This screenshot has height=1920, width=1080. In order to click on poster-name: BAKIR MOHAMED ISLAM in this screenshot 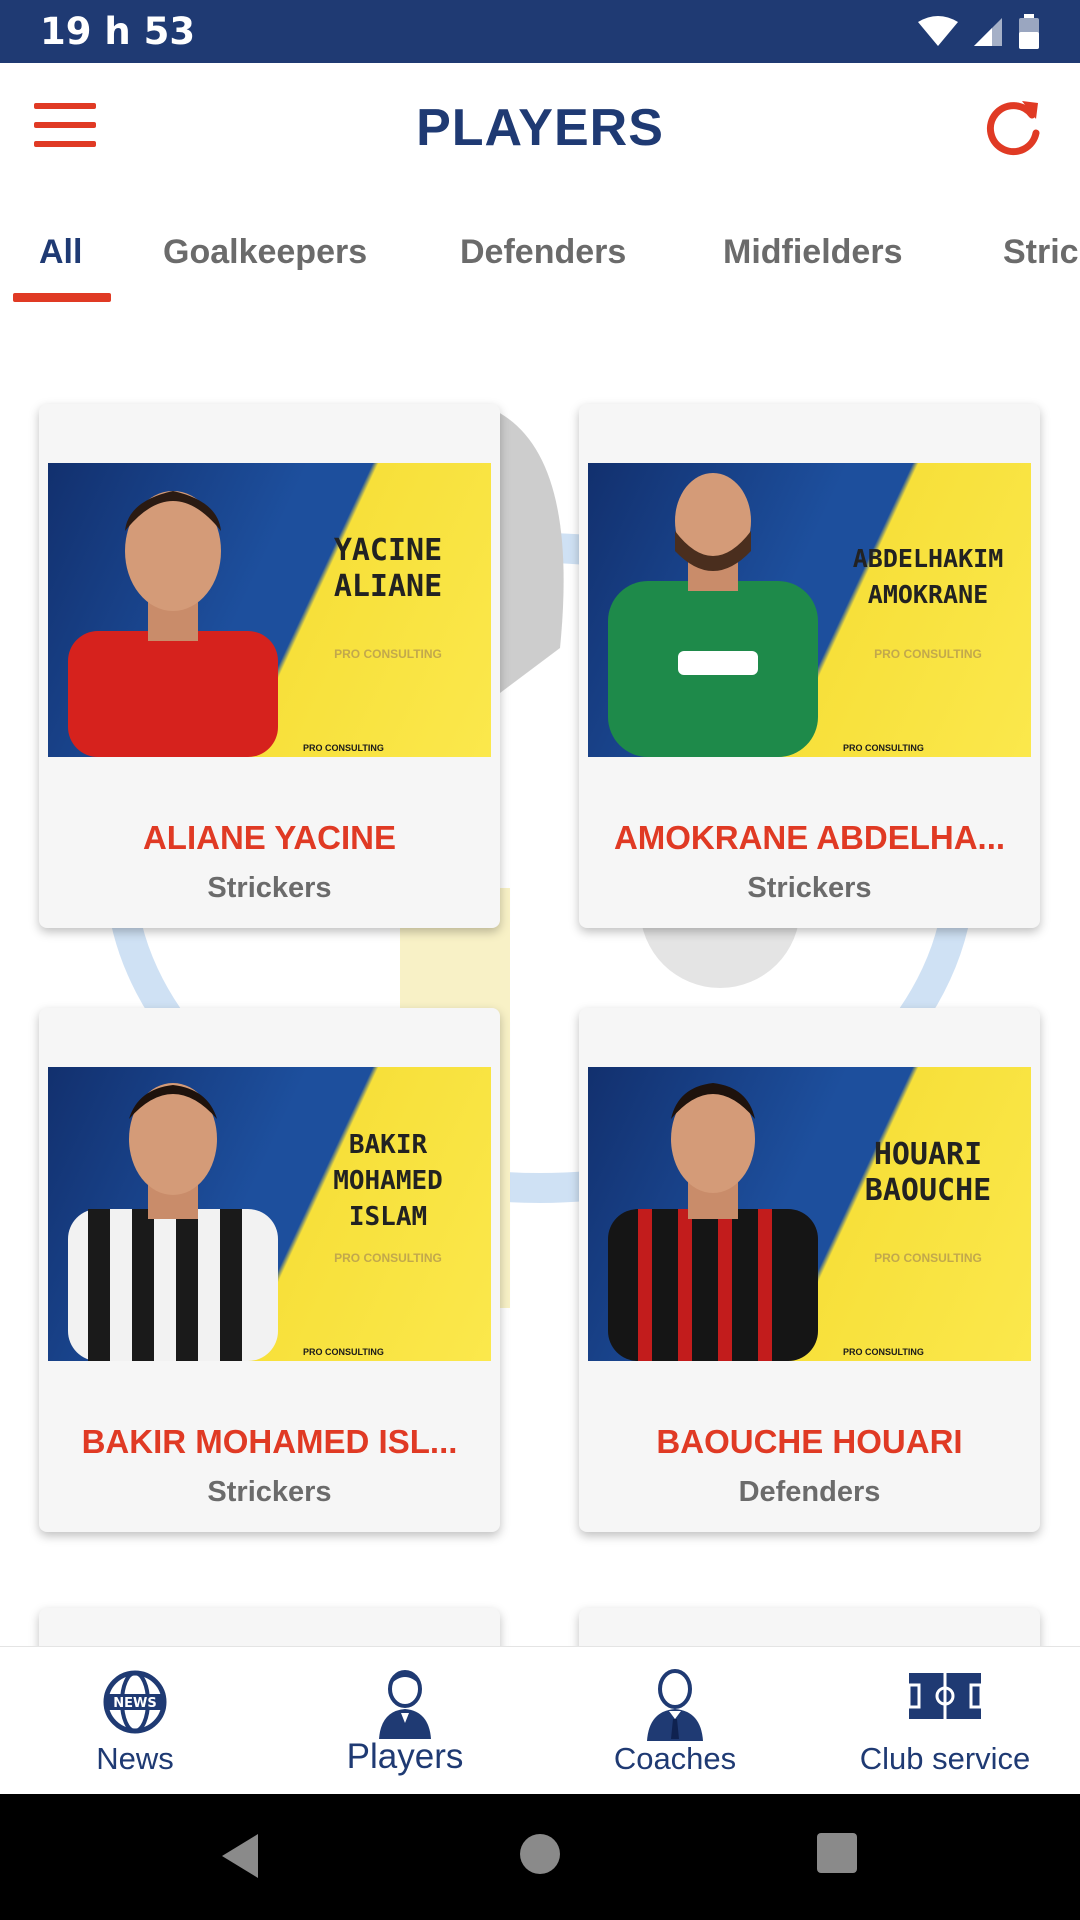, I will do `click(388, 1181)`.